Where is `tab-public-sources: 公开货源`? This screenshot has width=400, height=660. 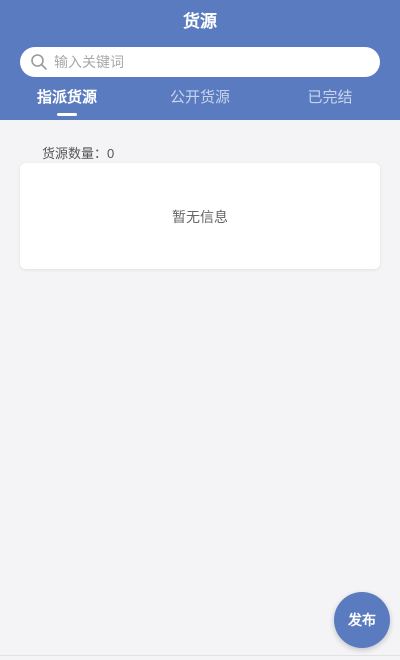 tab-public-sources: 公开货源 is located at coordinates (200, 100).